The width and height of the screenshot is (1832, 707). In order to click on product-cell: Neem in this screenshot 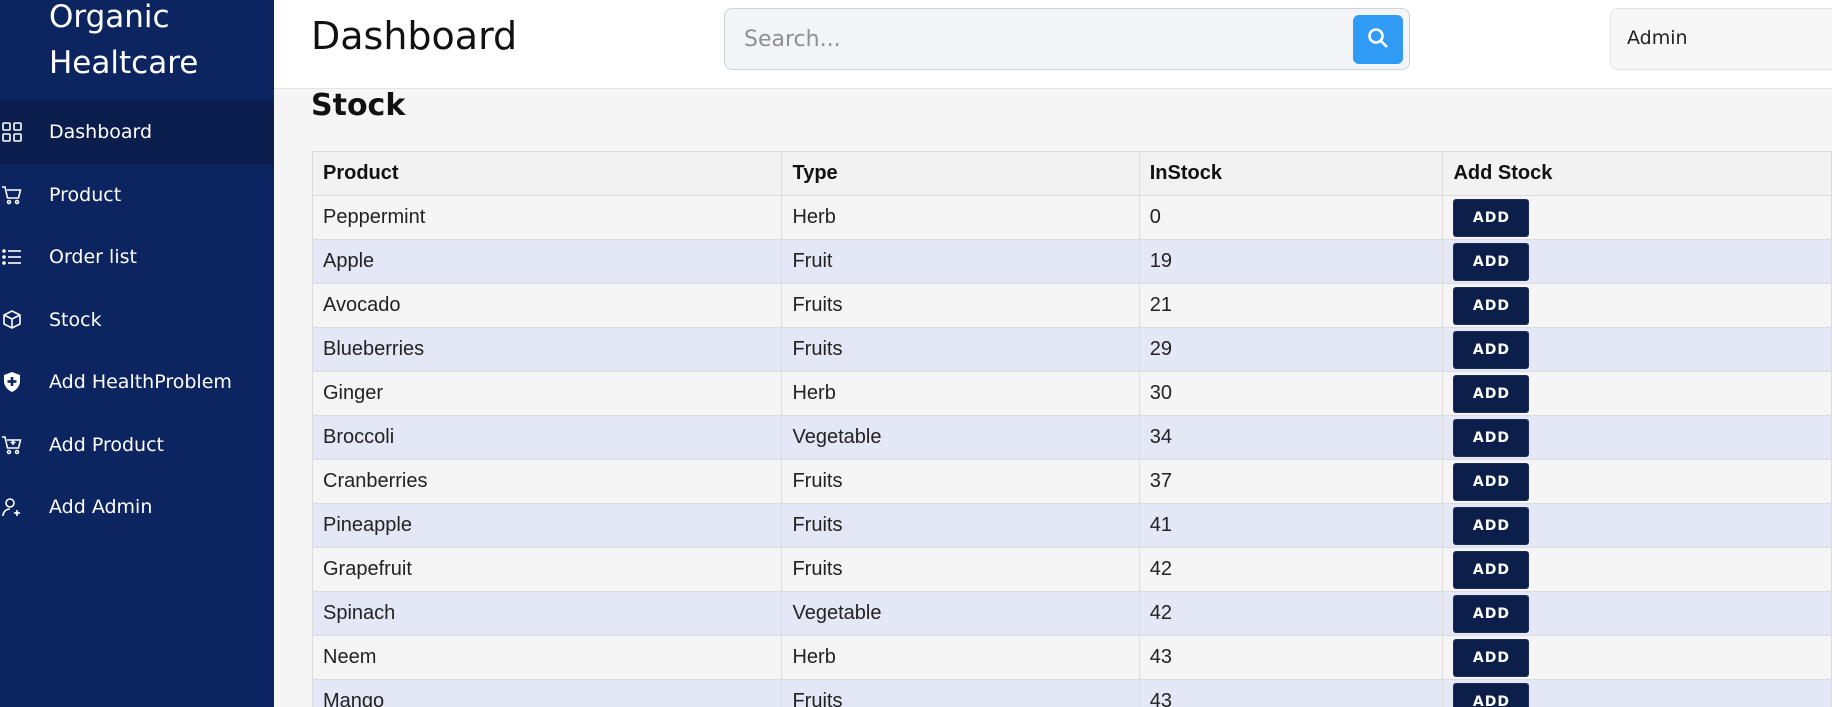, I will do `click(547, 657)`.